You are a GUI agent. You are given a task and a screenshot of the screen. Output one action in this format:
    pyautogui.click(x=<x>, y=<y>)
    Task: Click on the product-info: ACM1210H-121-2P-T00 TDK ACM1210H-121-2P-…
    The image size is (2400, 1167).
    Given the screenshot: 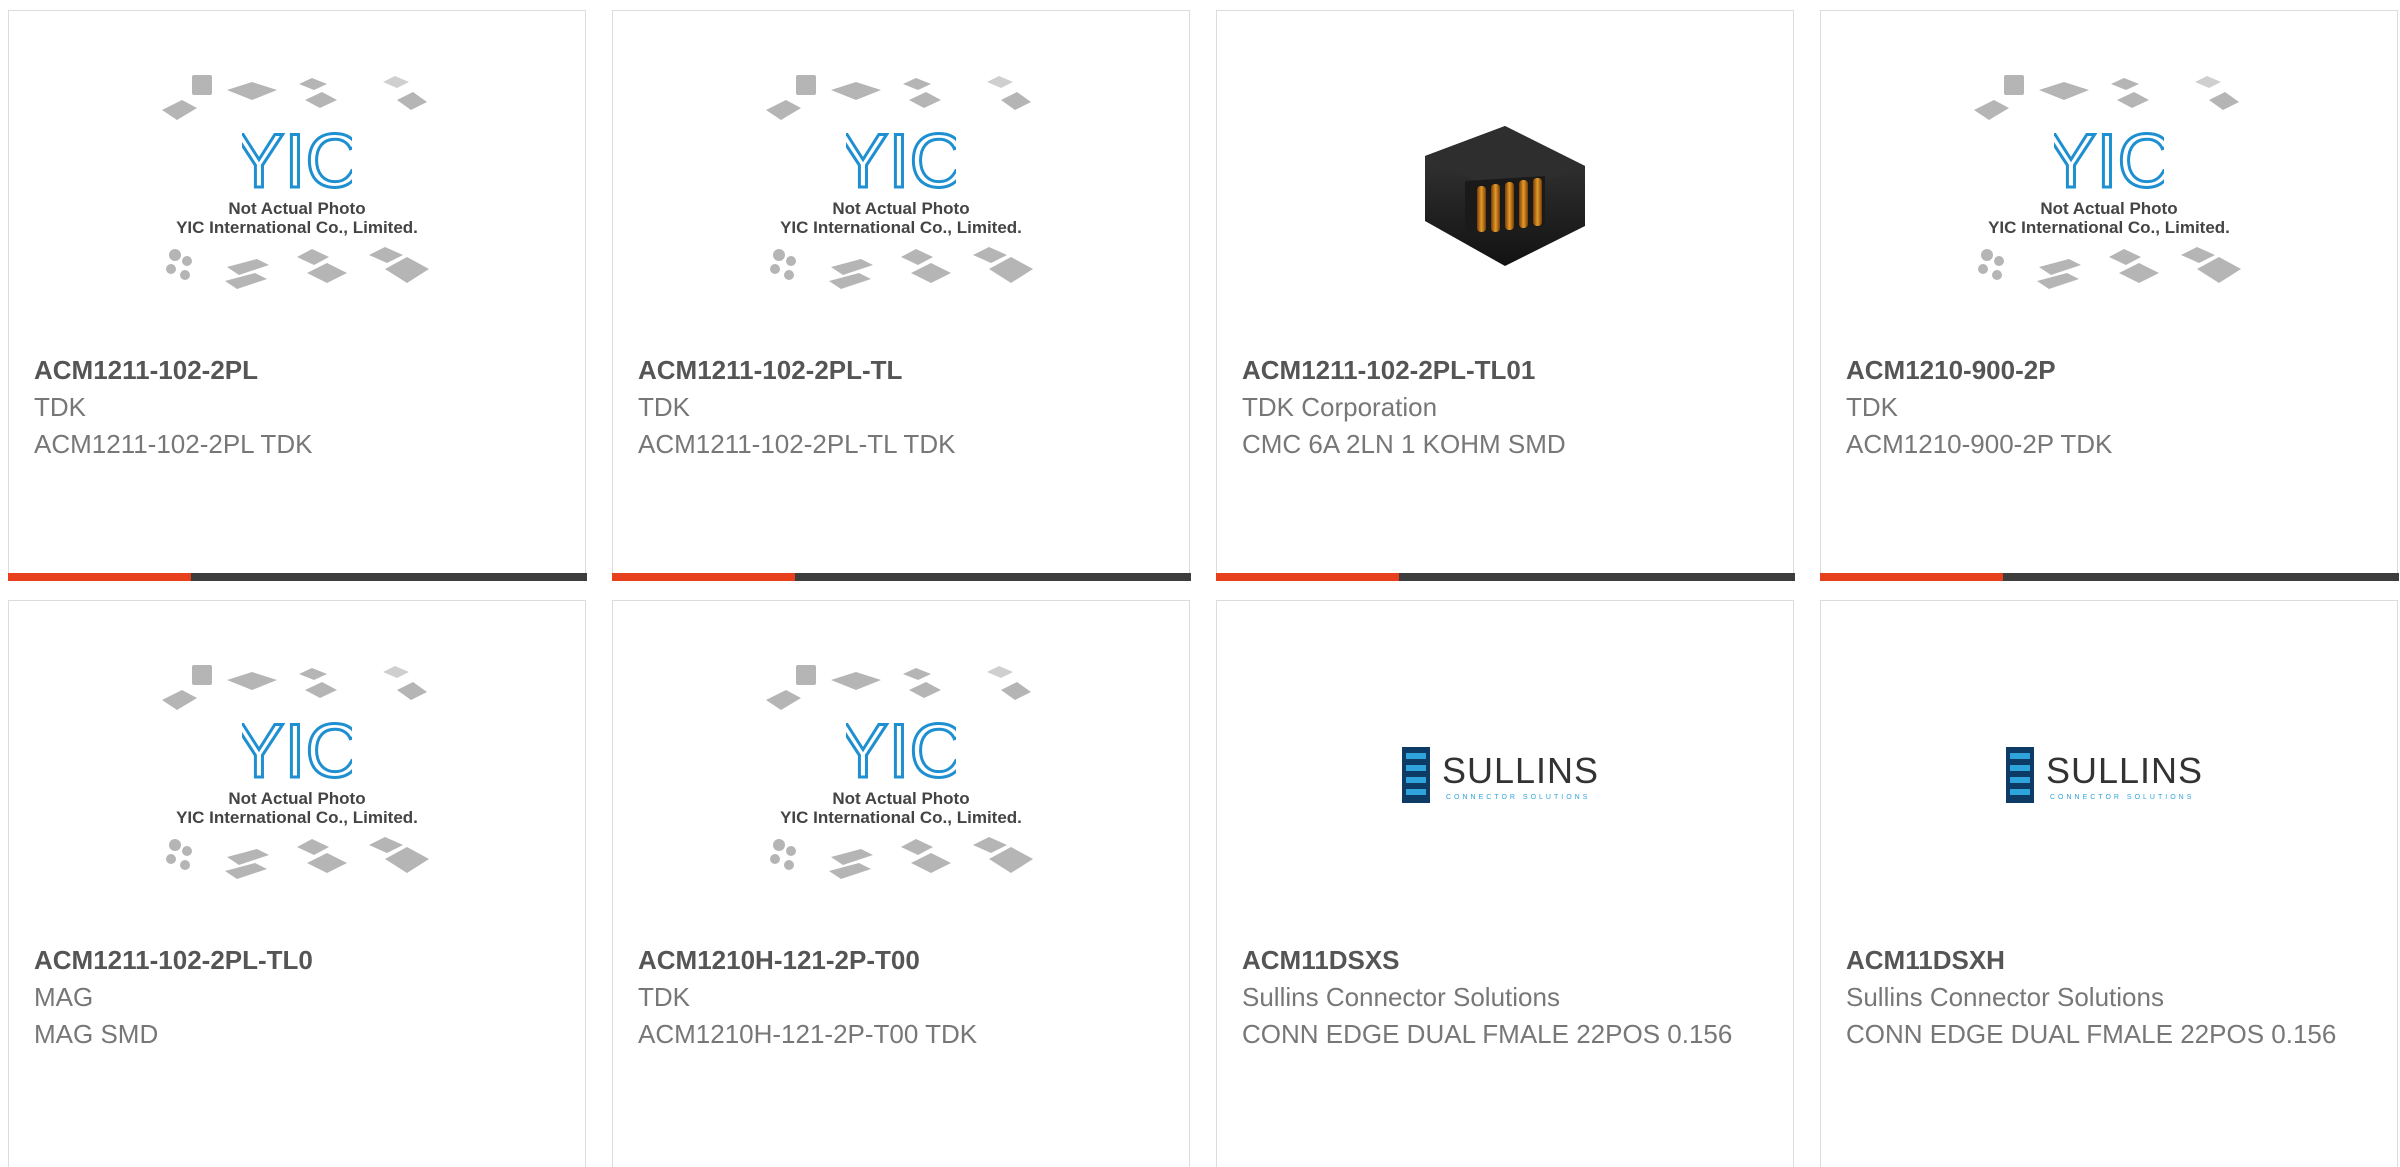 What is the action you would take?
    pyautogui.click(x=903, y=997)
    